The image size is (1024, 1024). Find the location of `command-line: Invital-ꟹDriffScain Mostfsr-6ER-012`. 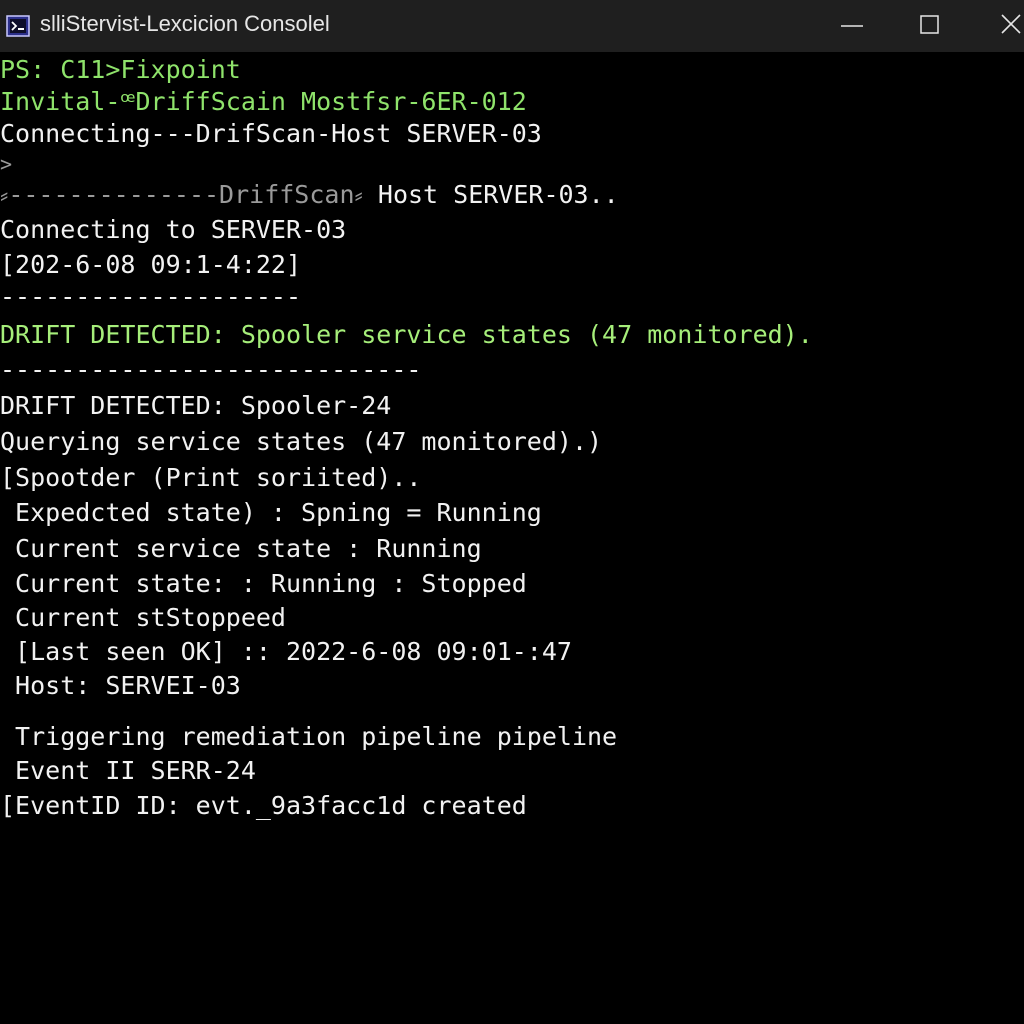

command-line: Invital-ꟹDriffScain Mostfsr-6ER-012 is located at coordinates (263, 101).